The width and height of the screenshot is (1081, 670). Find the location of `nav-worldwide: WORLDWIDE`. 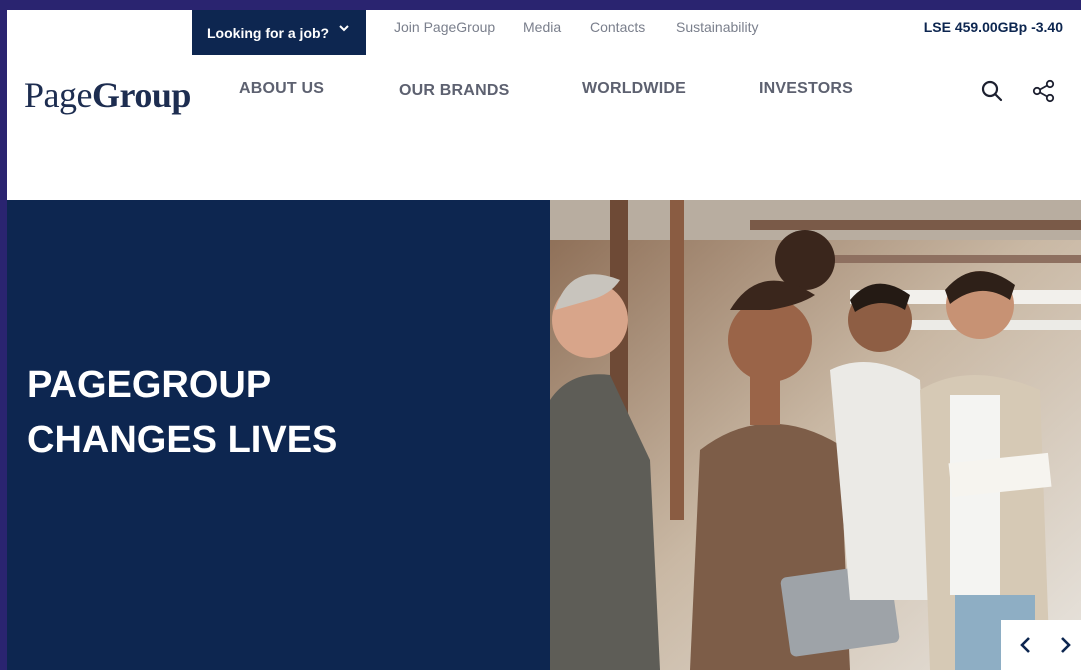

nav-worldwide: WORLDWIDE is located at coordinates (634, 89).